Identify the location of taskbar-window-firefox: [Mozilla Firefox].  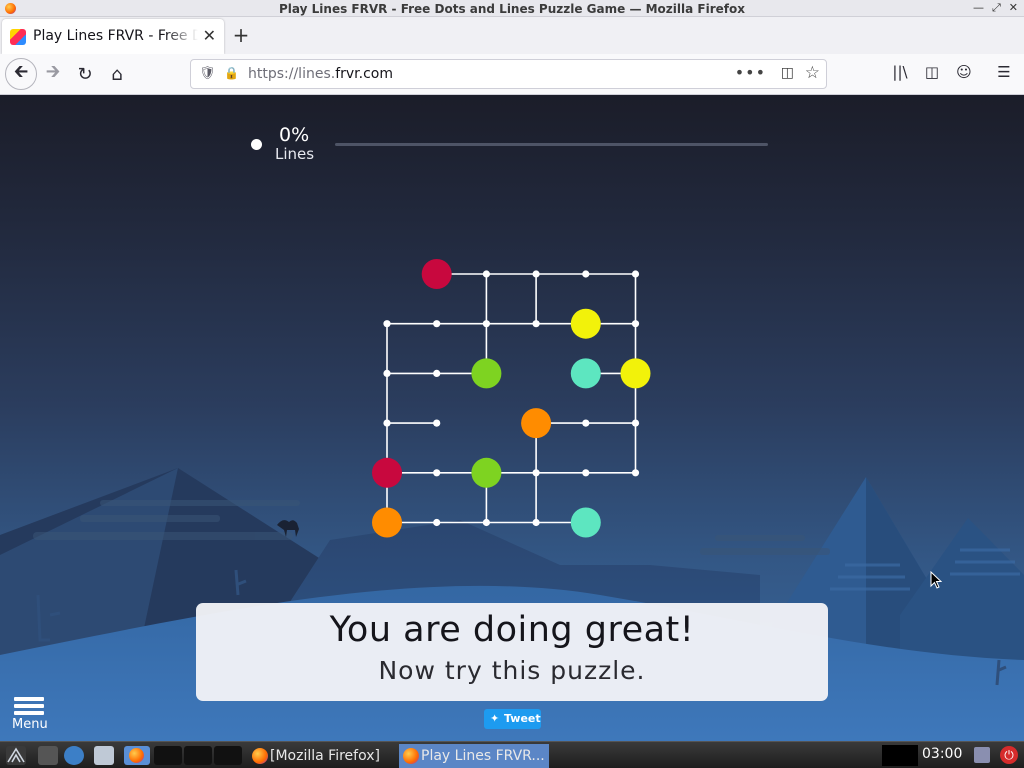
(322, 756).